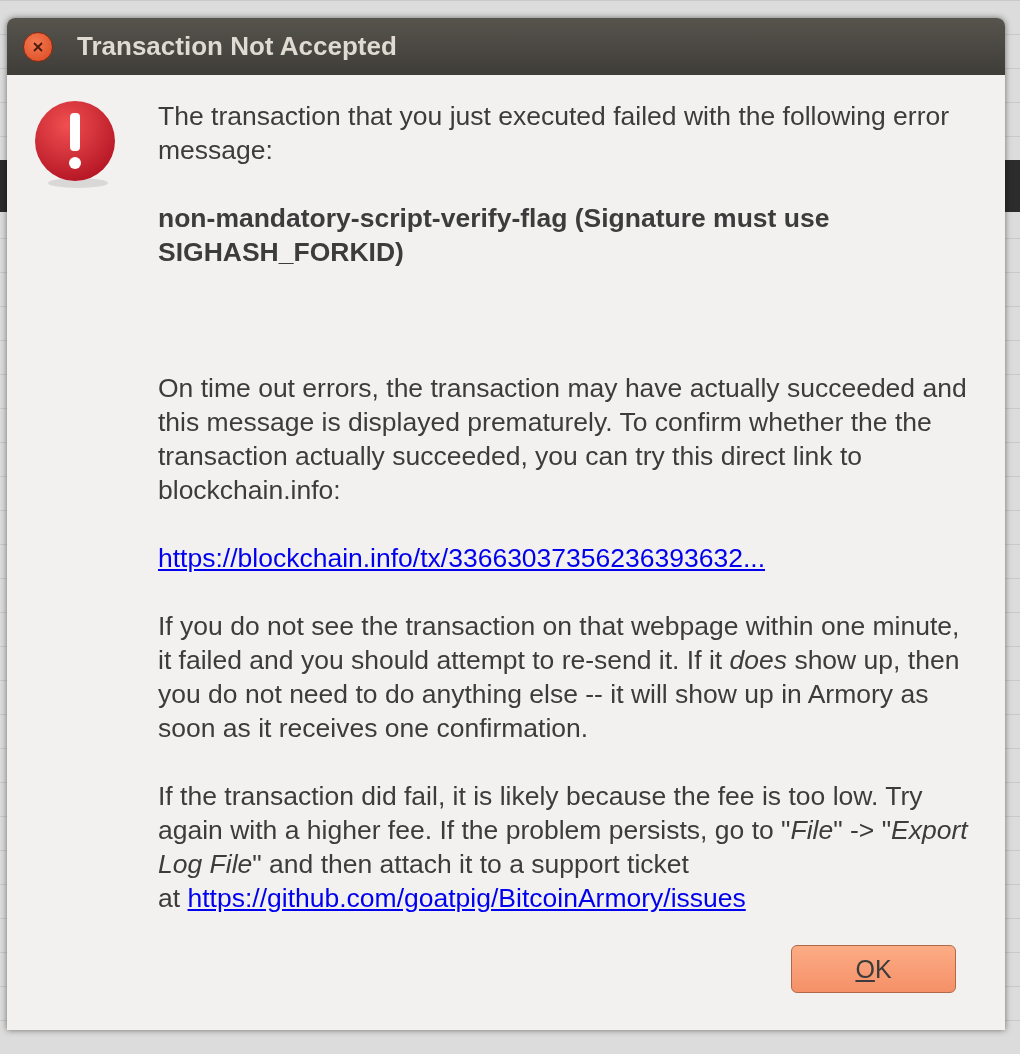 This screenshot has width=1020, height=1054. What do you see at coordinates (237, 46) in the screenshot?
I see `window-title: Transaction Not Accepted` at bounding box center [237, 46].